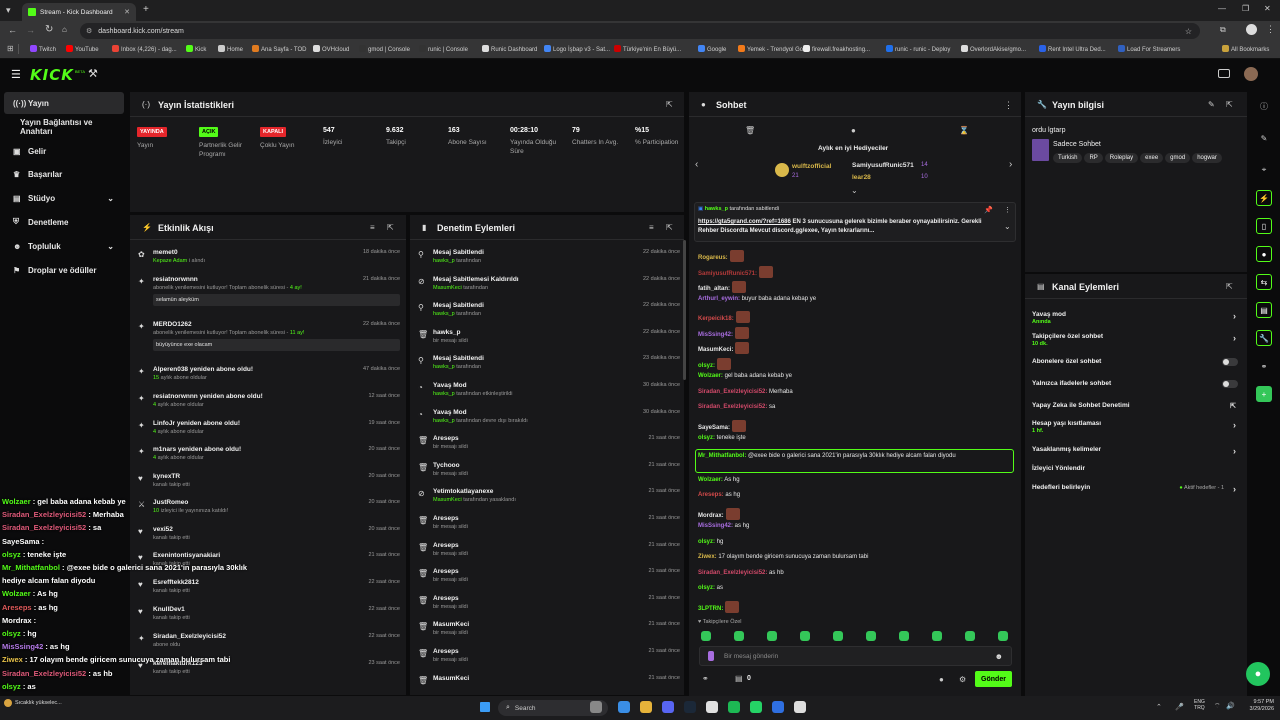 This screenshot has height=720, width=1280. What do you see at coordinates (196, 49) in the screenshot?
I see `bookmark-item: Kick` at bounding box center [196, 49].